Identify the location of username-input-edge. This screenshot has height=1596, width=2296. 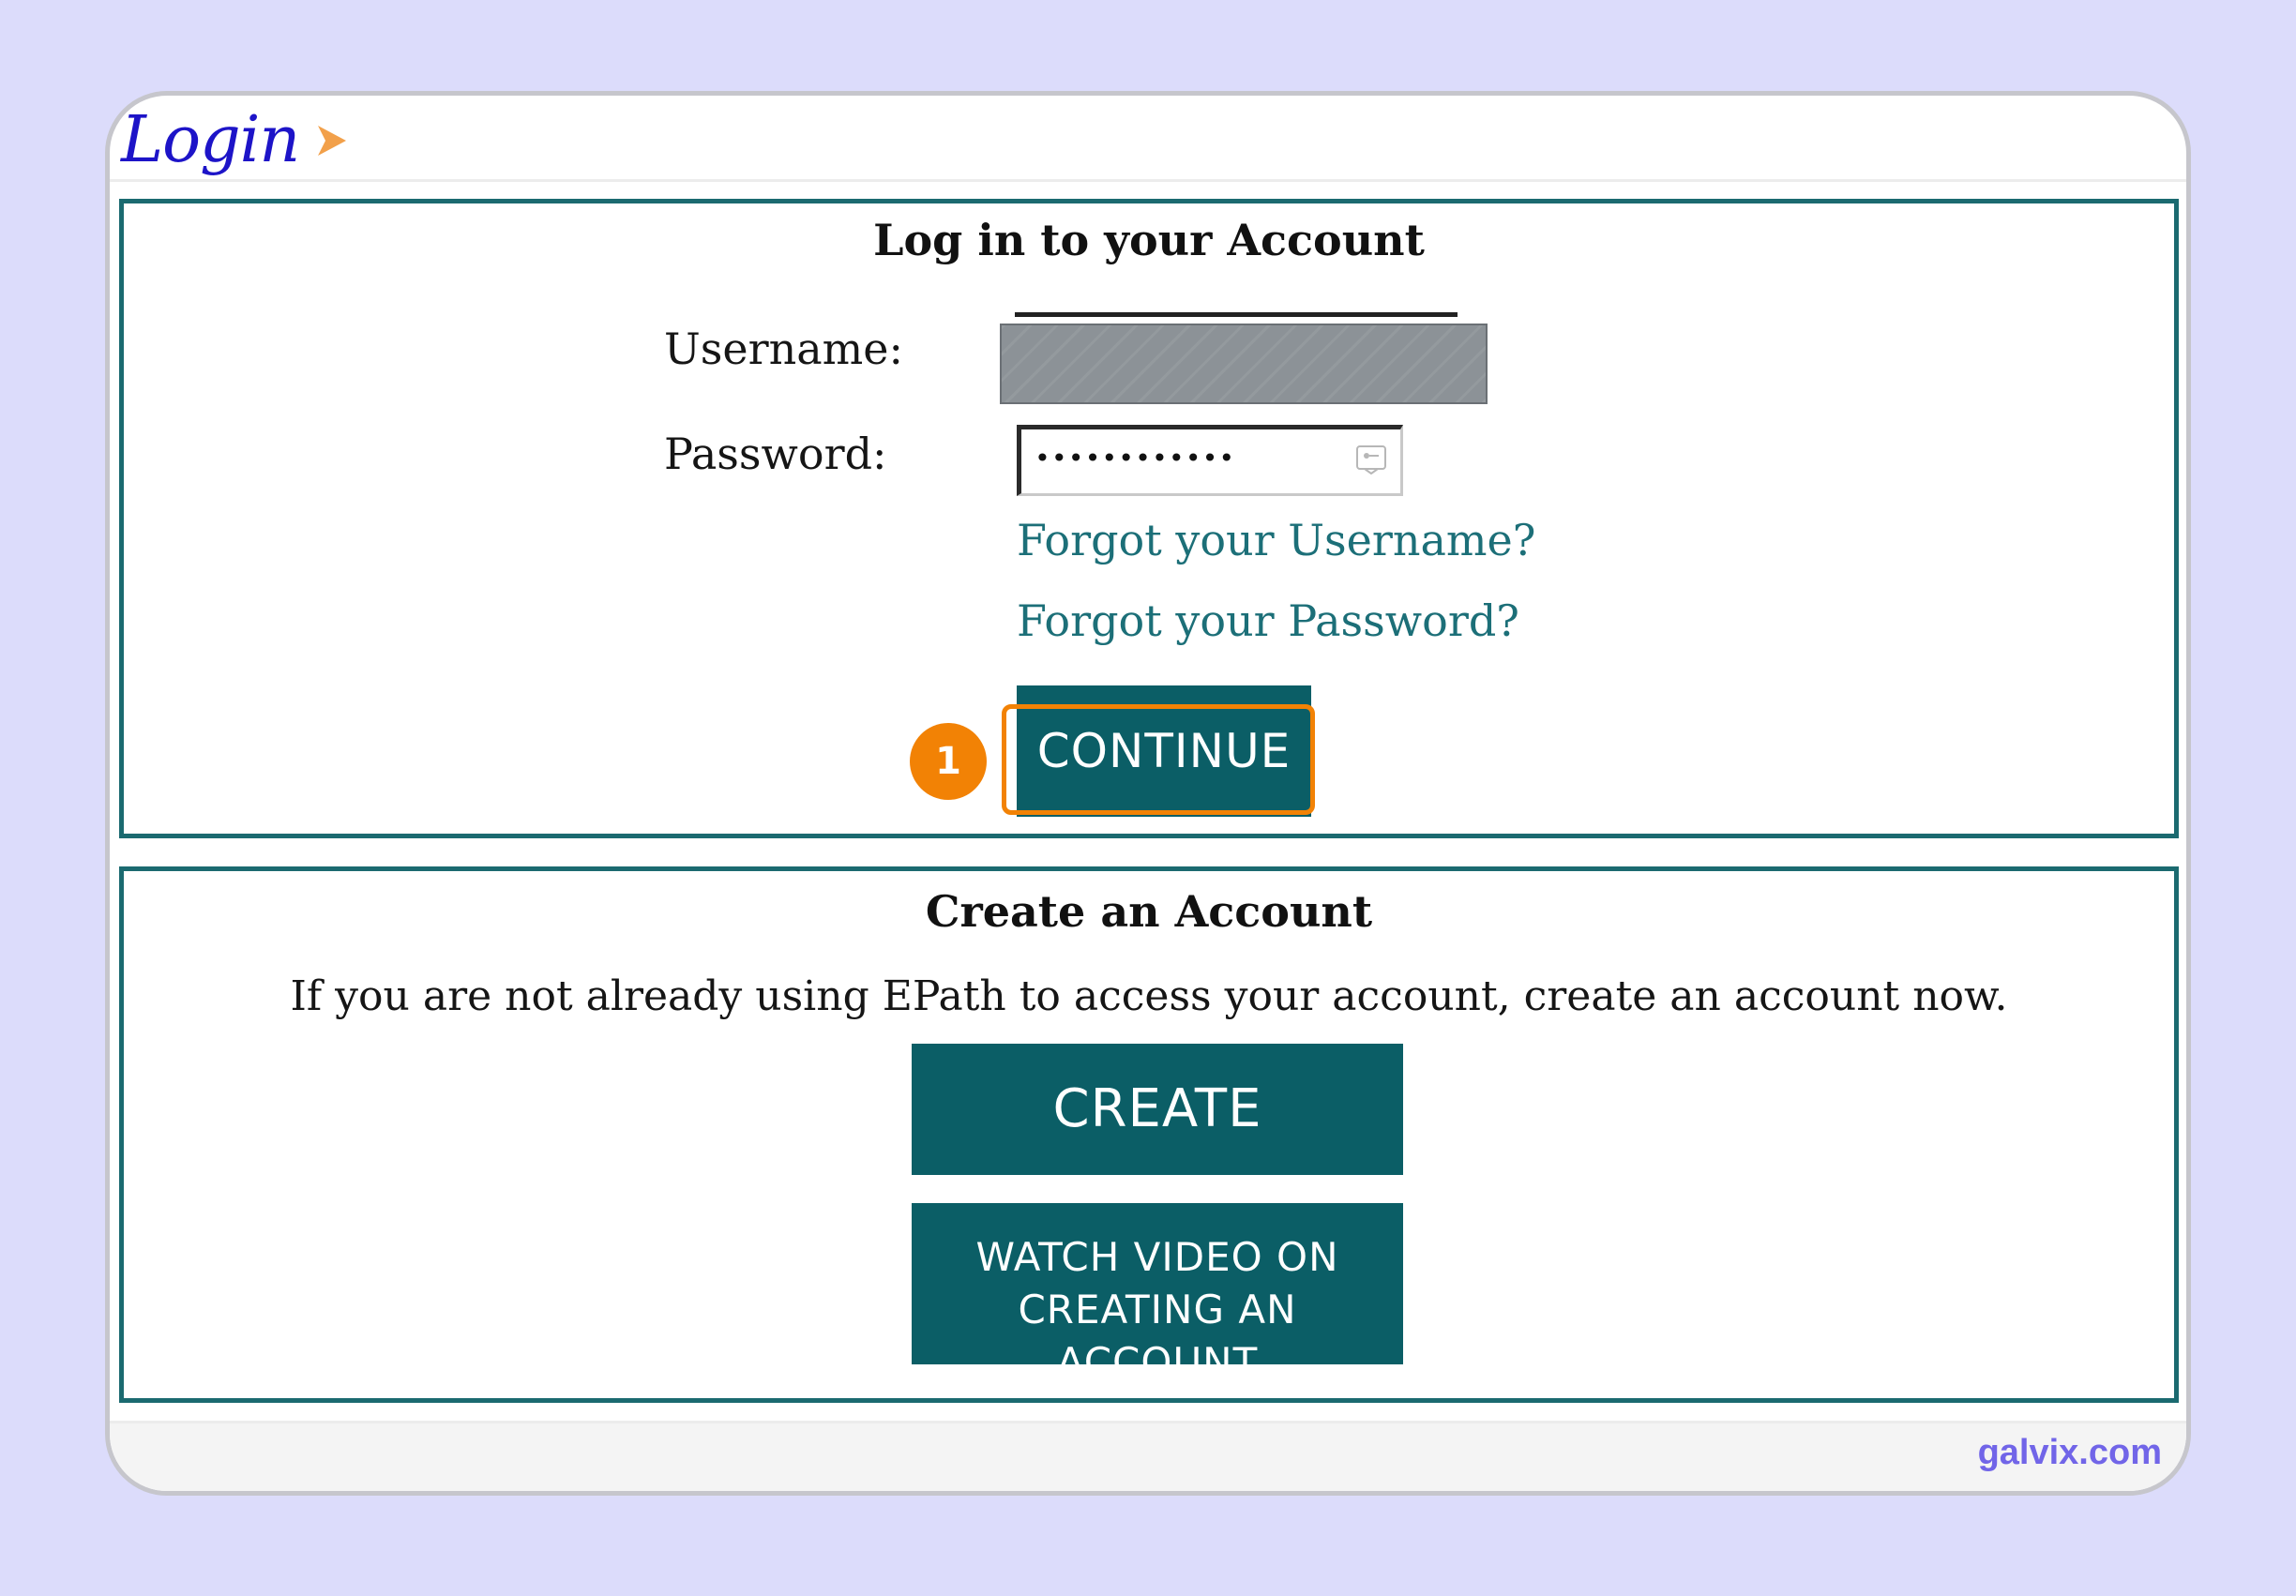
(1236, 315).